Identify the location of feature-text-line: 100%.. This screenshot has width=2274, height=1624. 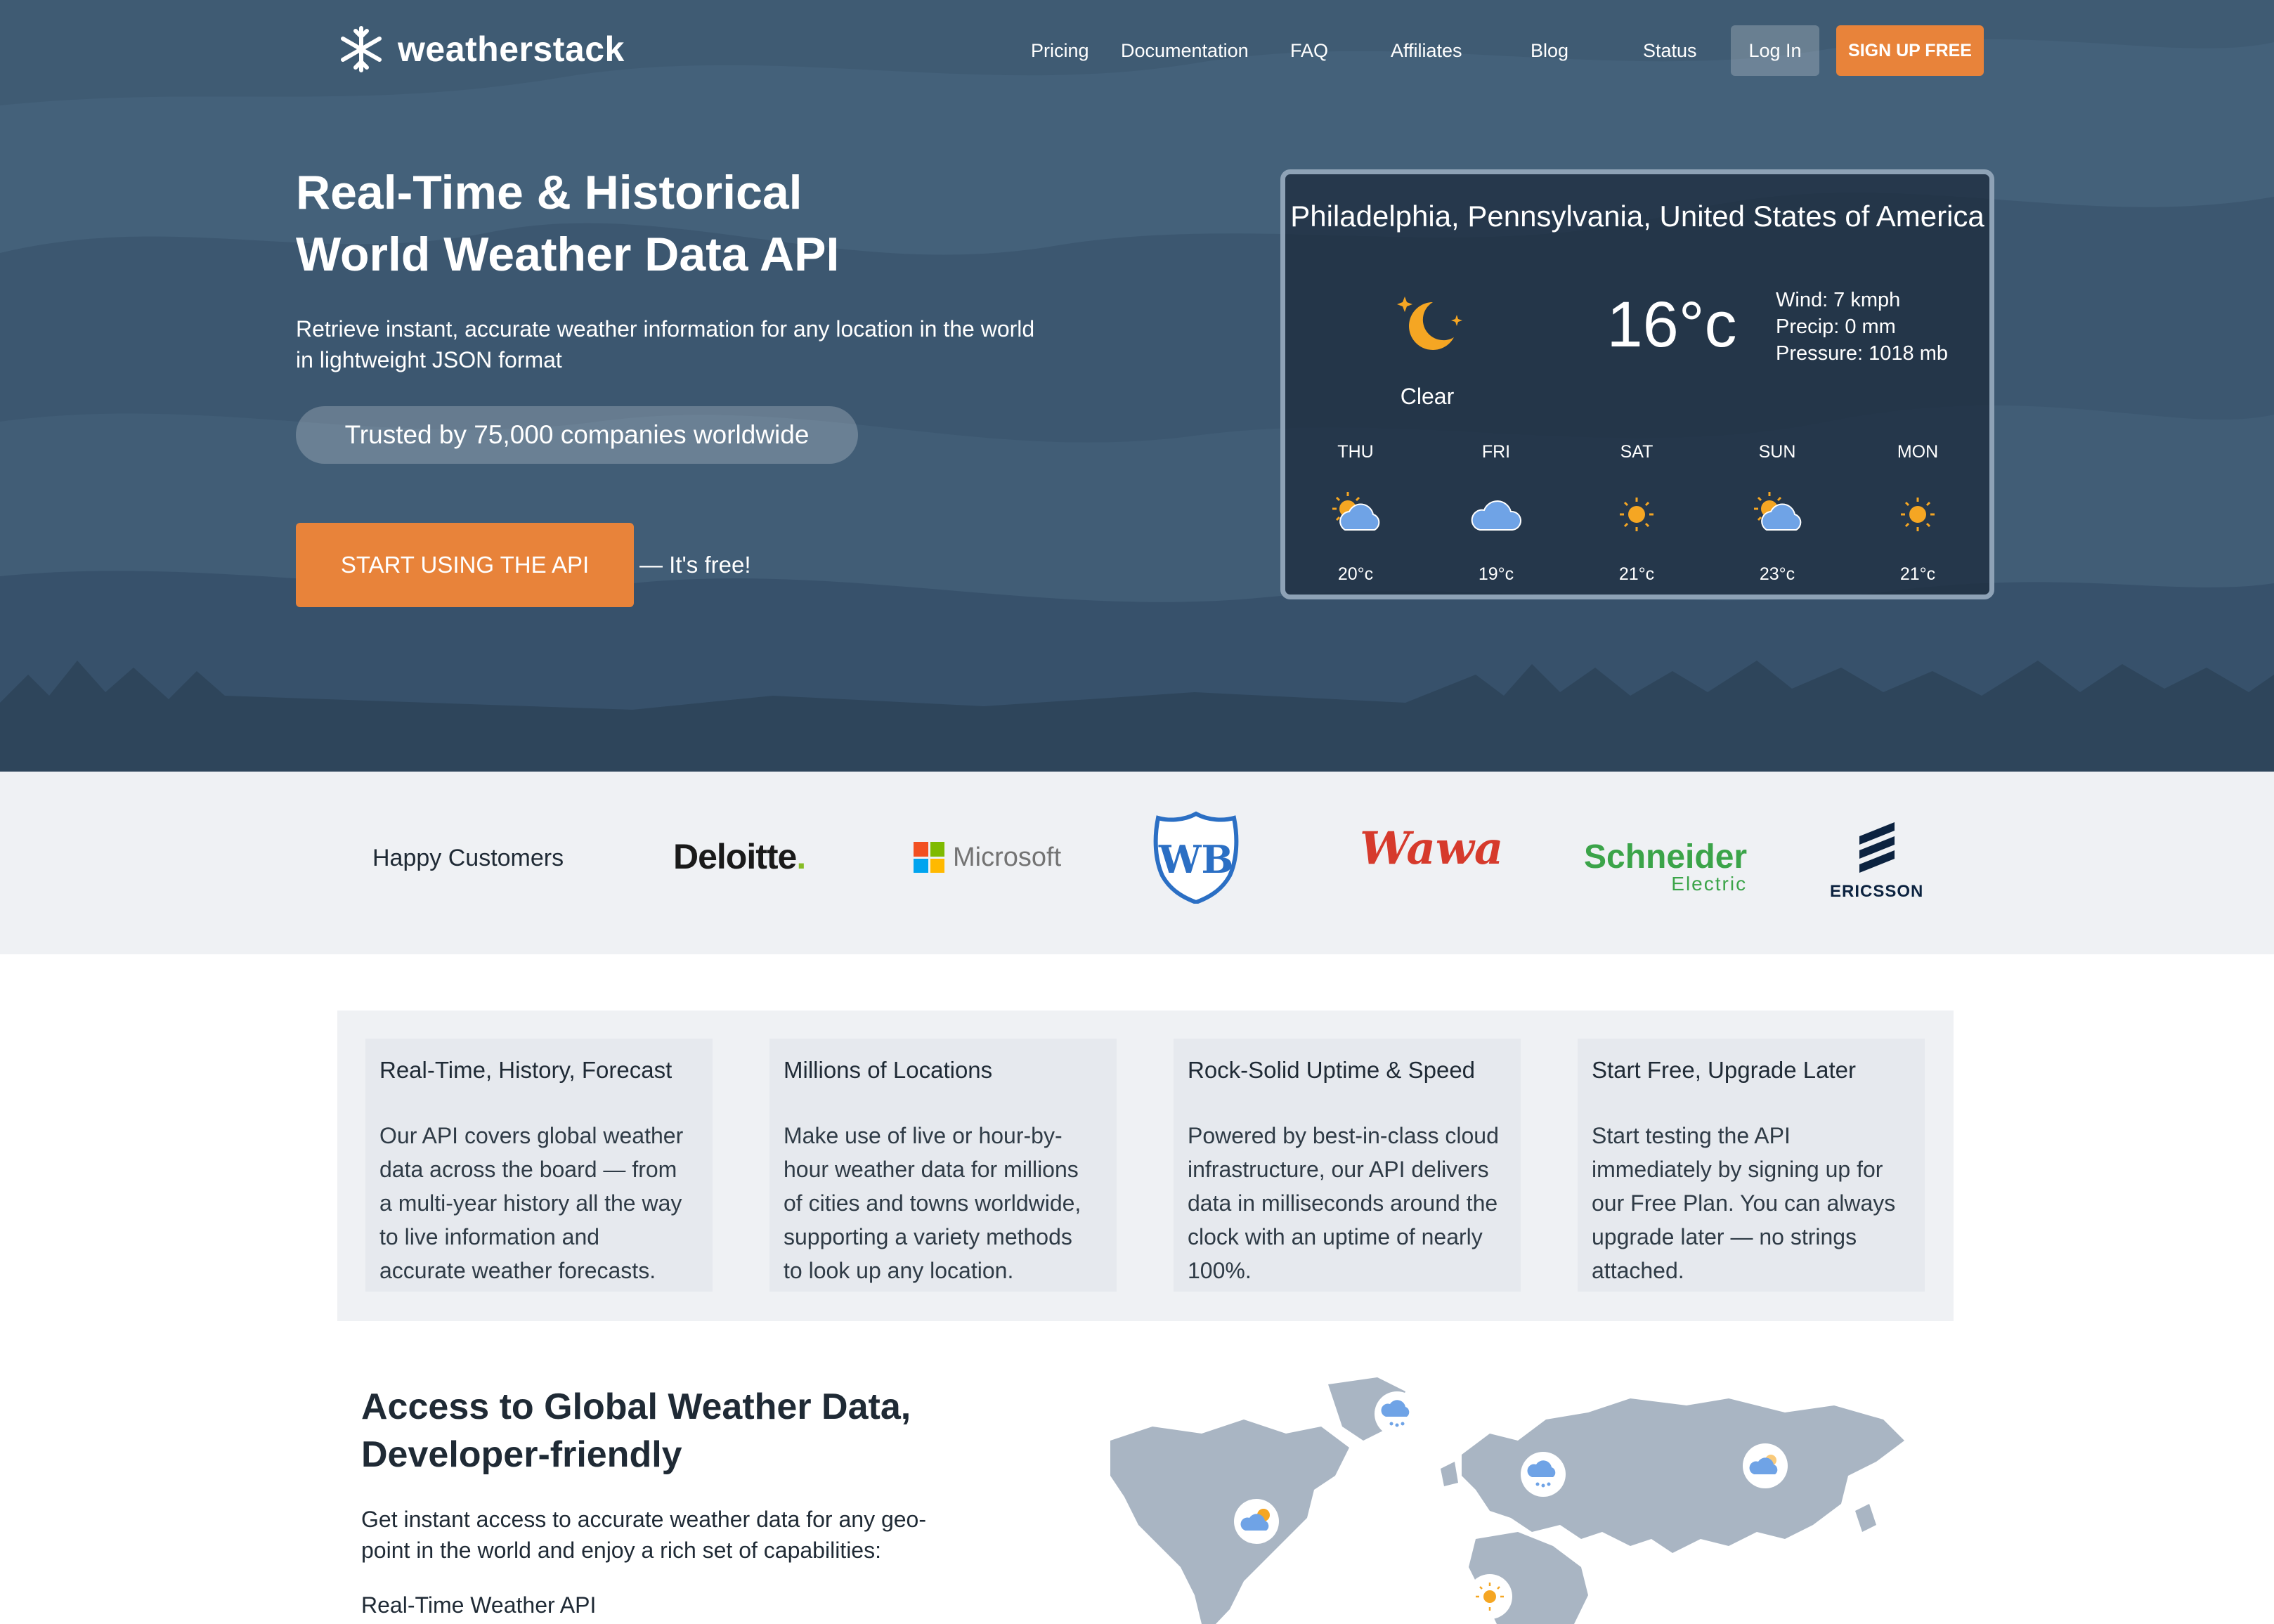
(1220, 1270).